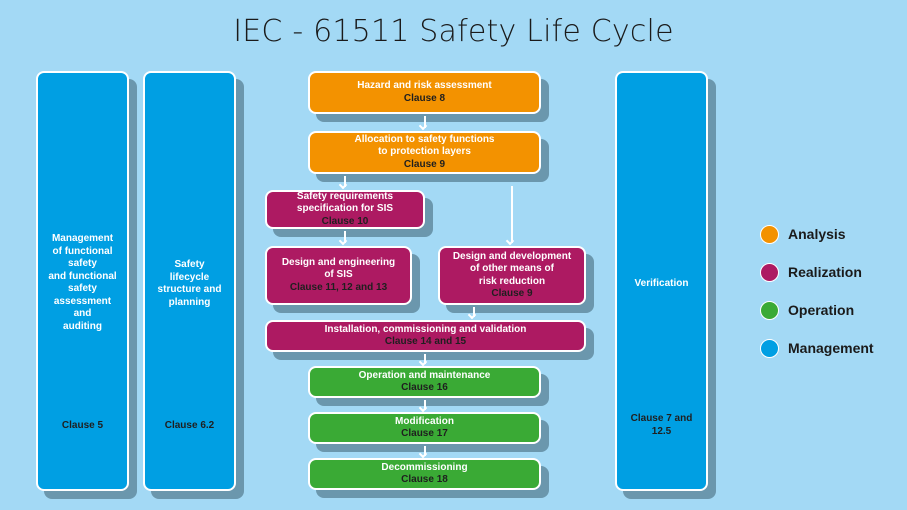 Image resolution: width=907 pixels, height=510 pixels. What do you see at coordinates (82, 301) in the screenshot?
I see `text-line: assessment` at bounding box center [82, 301].